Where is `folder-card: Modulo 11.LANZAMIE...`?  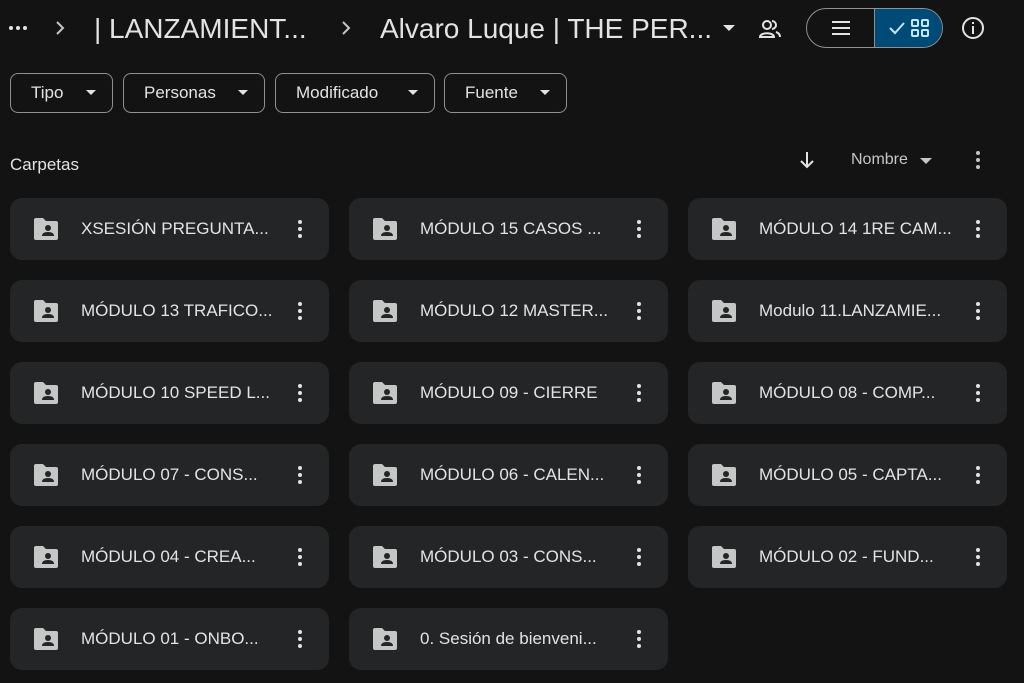
folder-card: Modulo 11.LANZAMIE... is located at coordinates (847, 311).